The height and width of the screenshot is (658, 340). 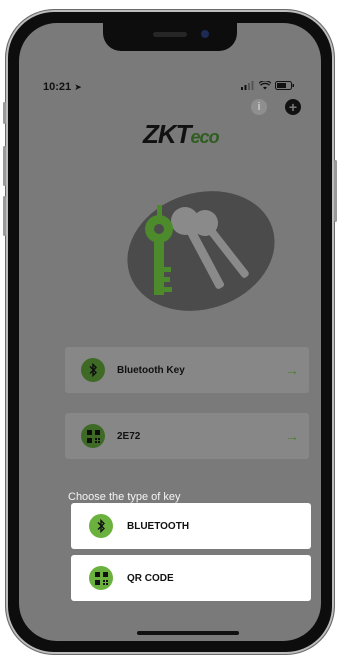 What do you see at coordinates (201, 251) in the screenshot?
I see `keys-illustration` at bounding box center [201, 251].